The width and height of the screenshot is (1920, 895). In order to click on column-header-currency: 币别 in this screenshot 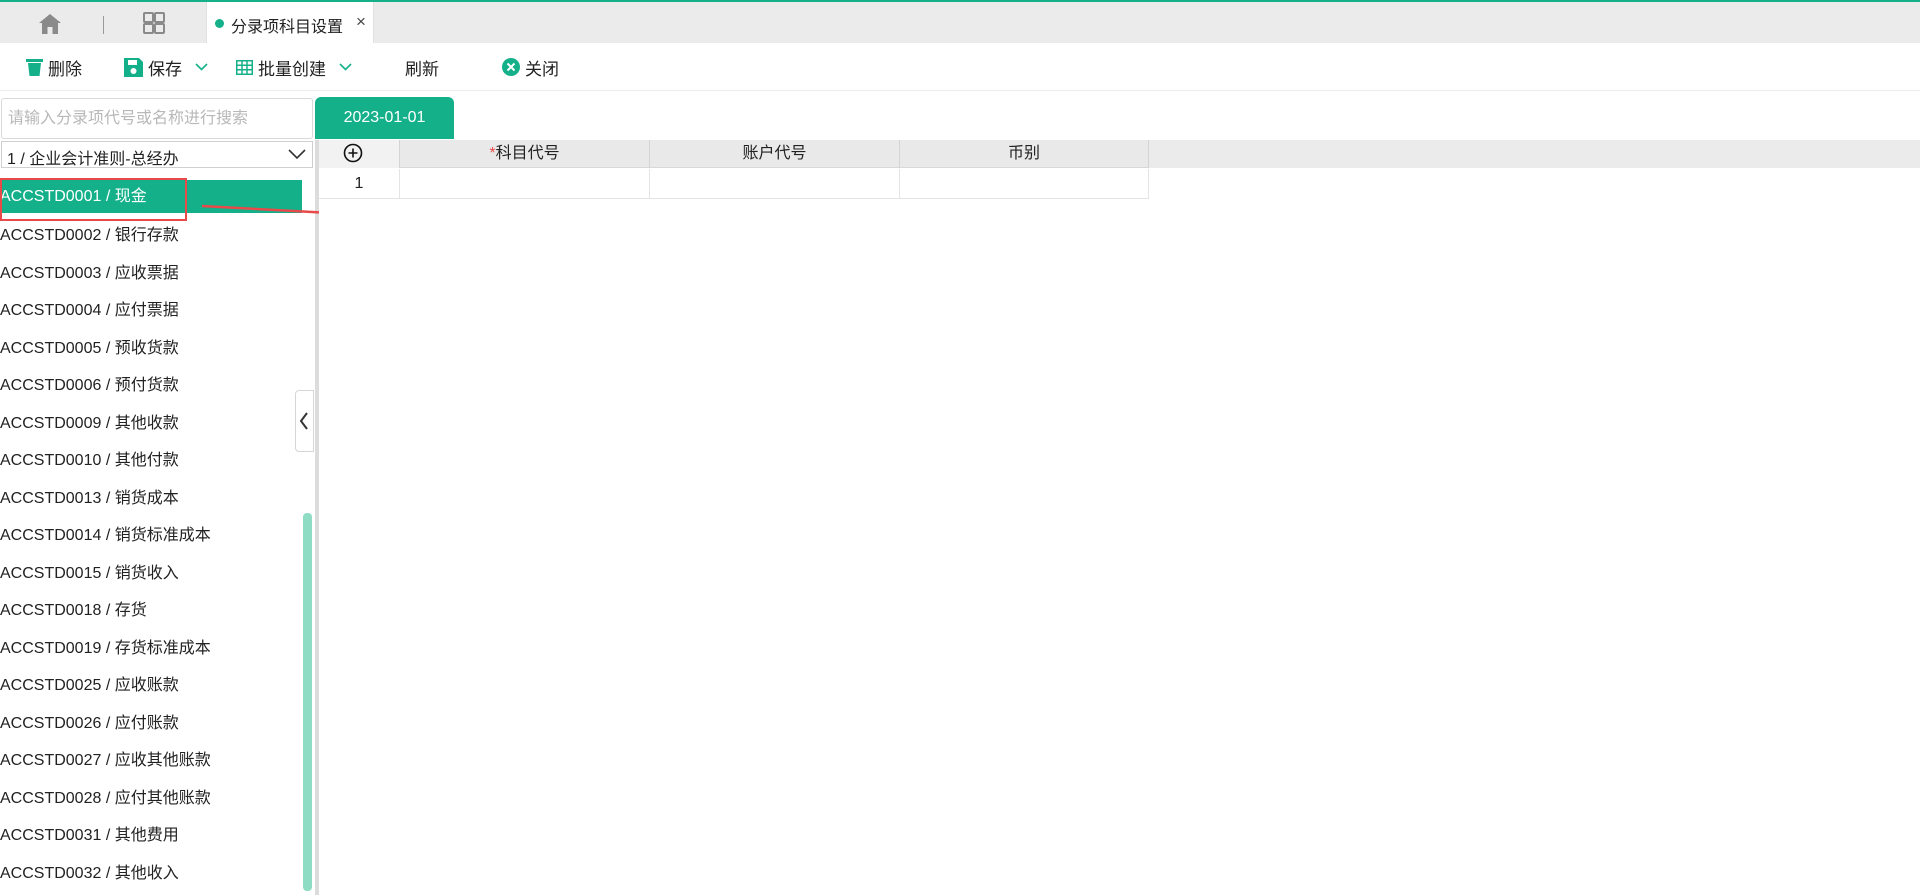, I will do `click(1024, 154)`.